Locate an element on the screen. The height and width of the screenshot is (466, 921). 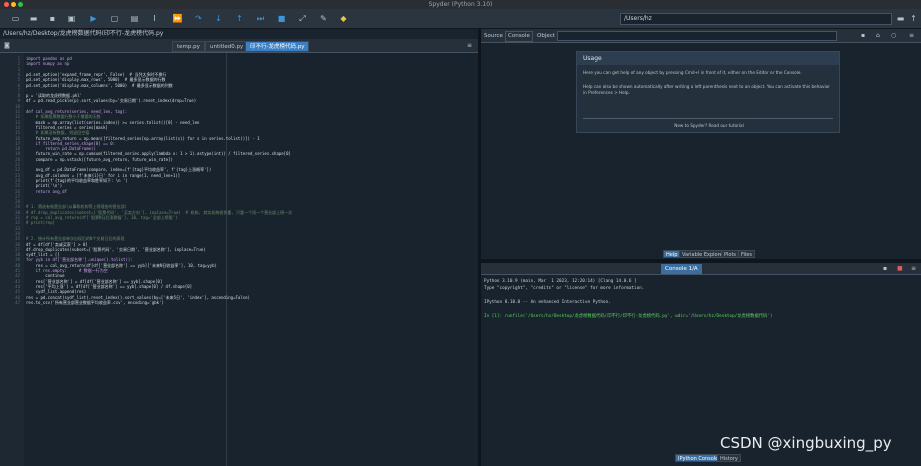
line-number: 47 is located at coordinates (17, 302).